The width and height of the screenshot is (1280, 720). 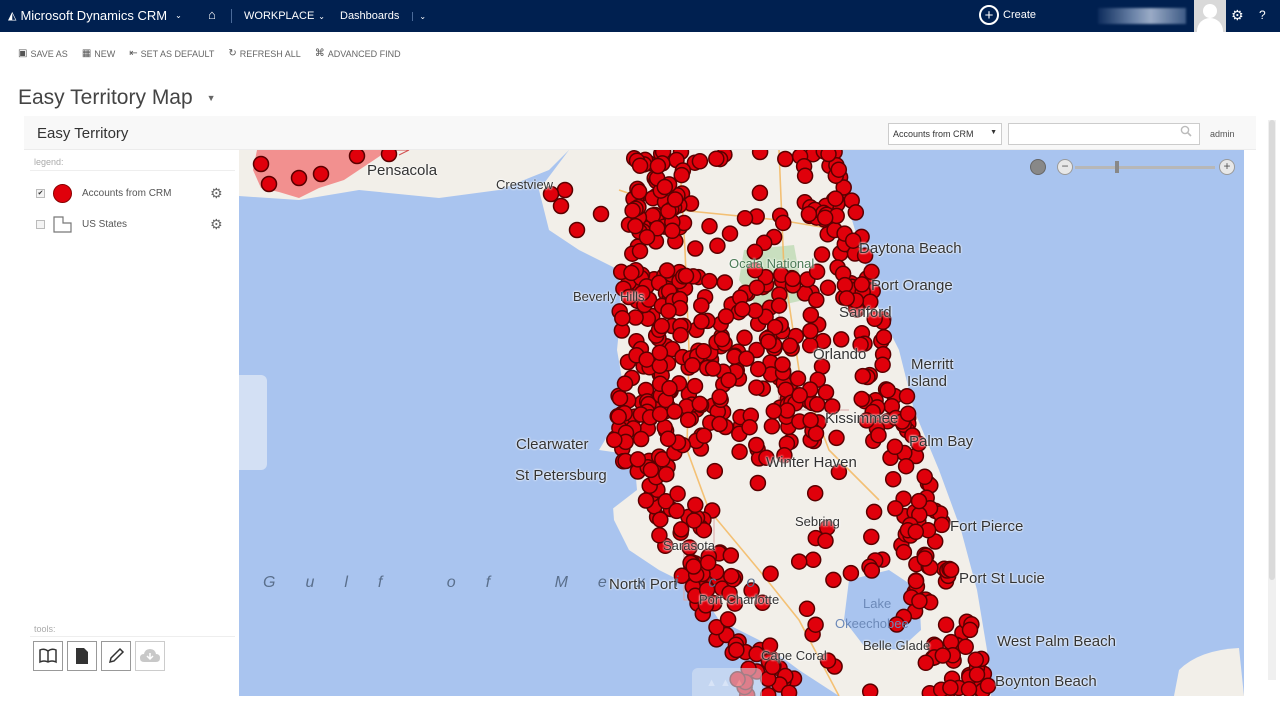 What do you see at coordinates (129, 193) in the screenshot?
I see `legend-layer-accounts: ✔ Accounts from CRM ⚙` at bounding box center [129, 193].